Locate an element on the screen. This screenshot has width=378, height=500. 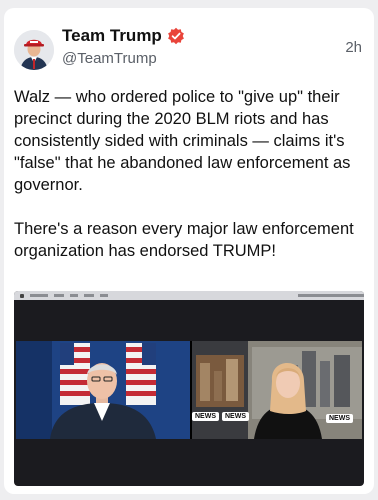
profile-avatar is located at coordinates (34, 50).